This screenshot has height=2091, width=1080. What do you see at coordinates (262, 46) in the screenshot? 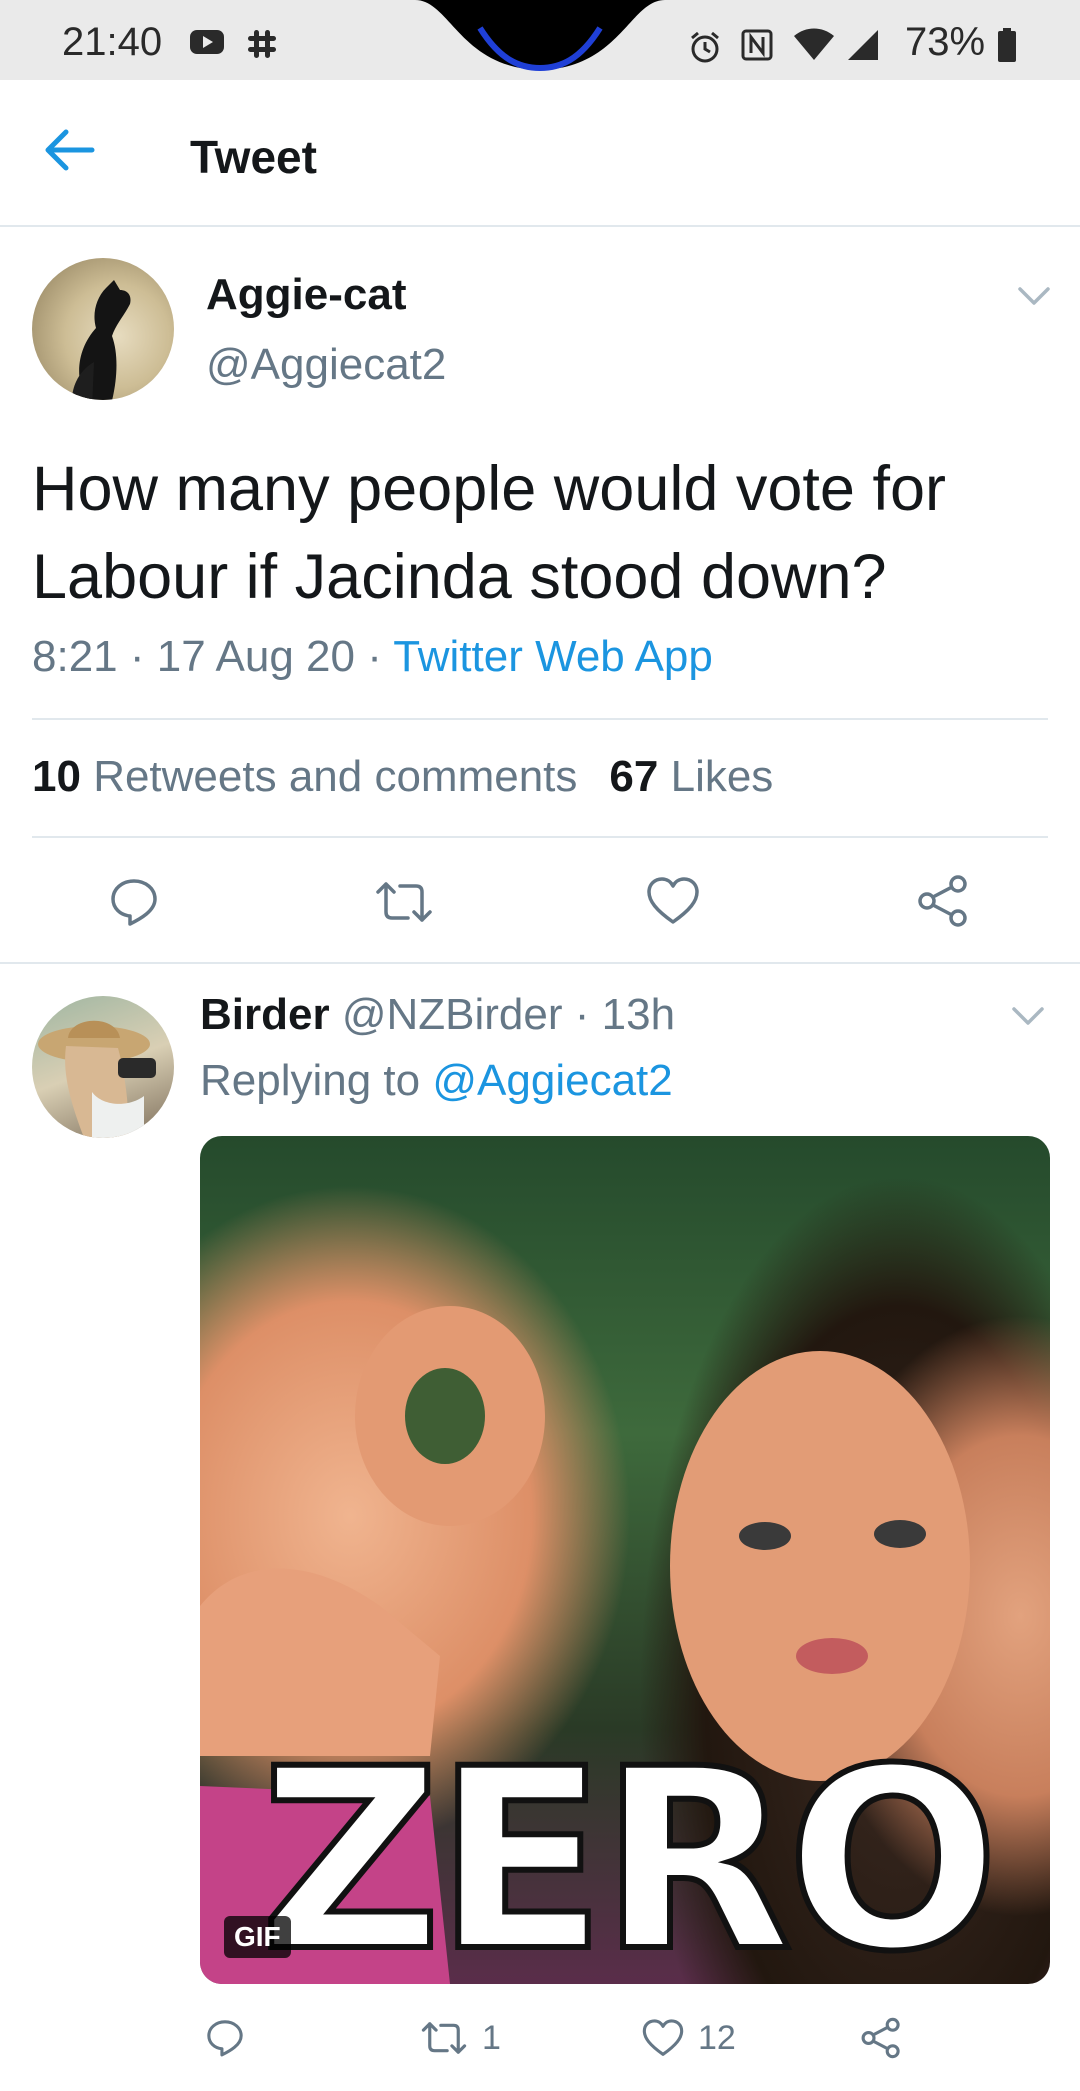
I see `slack-icon` at bounding box center [262, 46].